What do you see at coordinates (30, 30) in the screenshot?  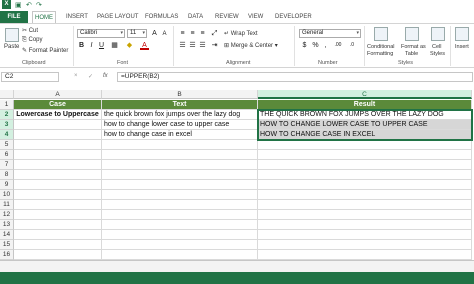 I see `cut-button: ✂ Cut` at bounding box center [30, 30].